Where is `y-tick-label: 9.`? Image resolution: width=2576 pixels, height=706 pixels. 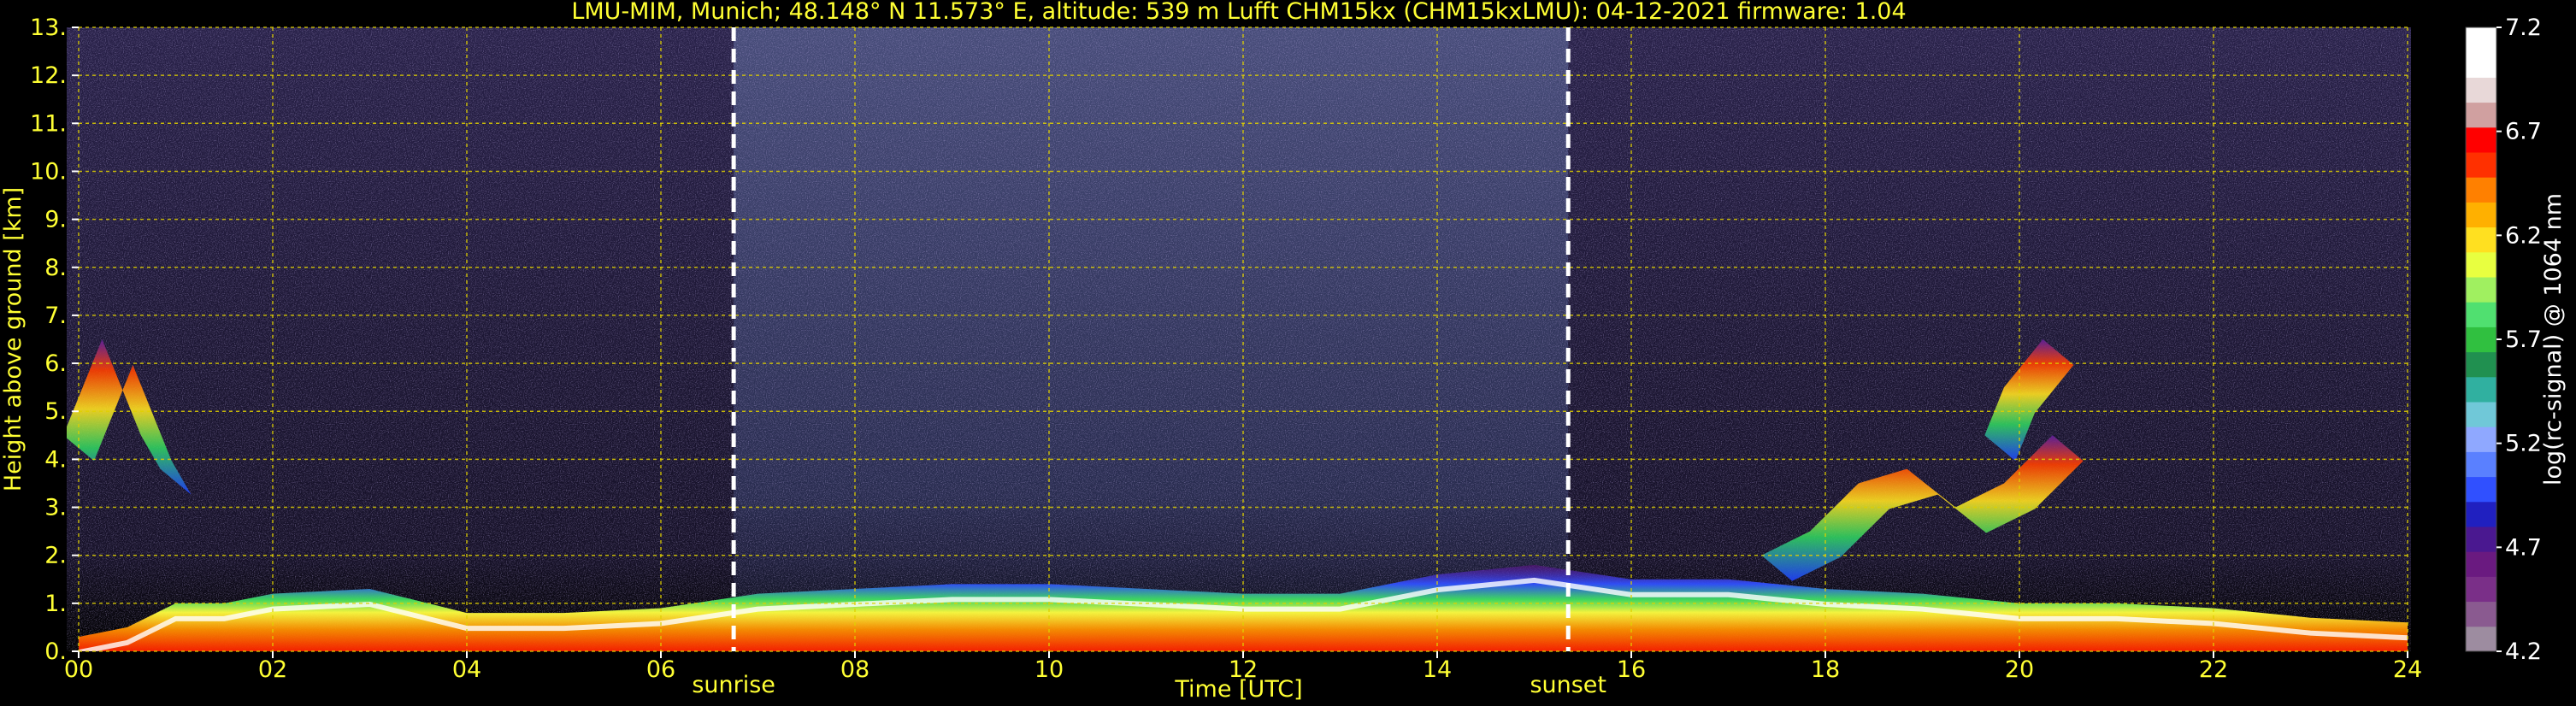
y-tick-label: 9. is located at coordinates (55, 220).